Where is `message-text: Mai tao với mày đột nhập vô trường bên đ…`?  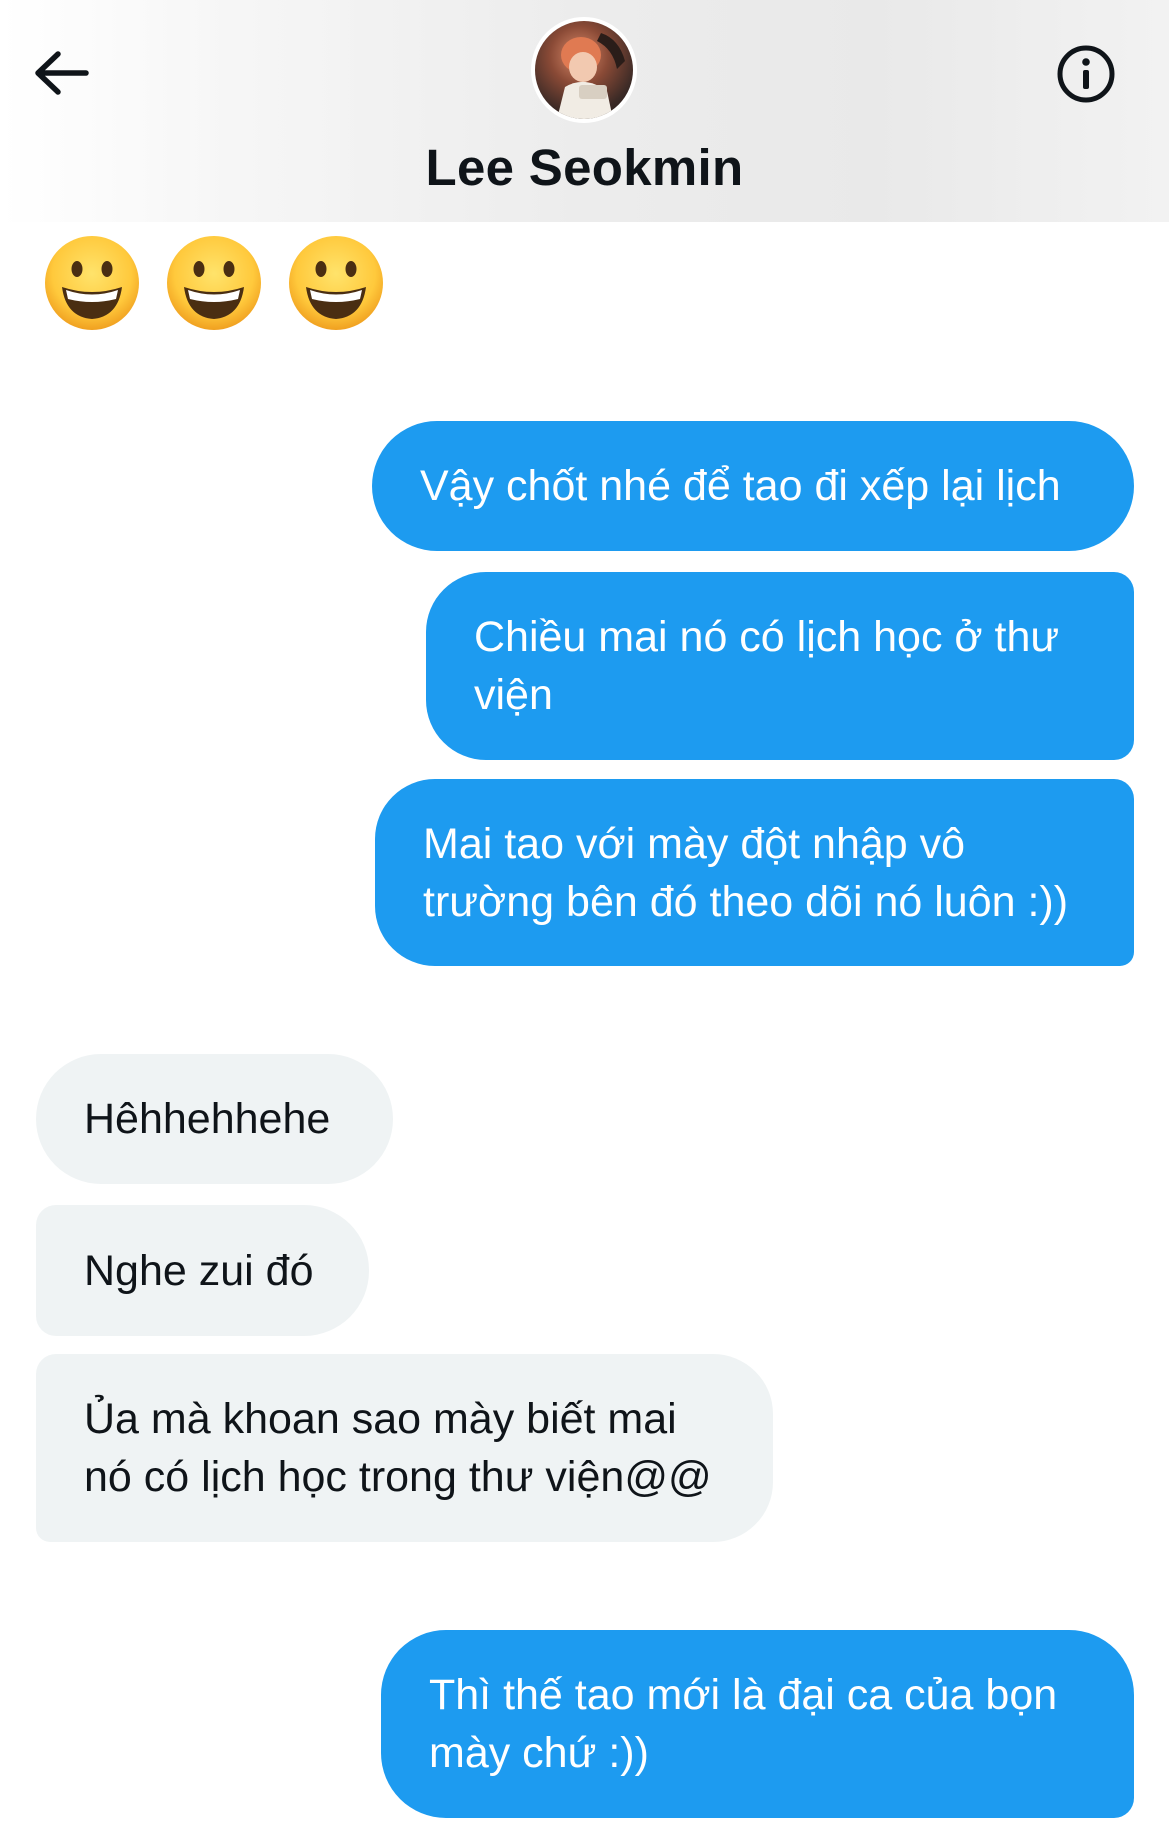
message-text: Mai tao với mày đột nhập vô trường bên đ… is located at coordinates (746, 872).